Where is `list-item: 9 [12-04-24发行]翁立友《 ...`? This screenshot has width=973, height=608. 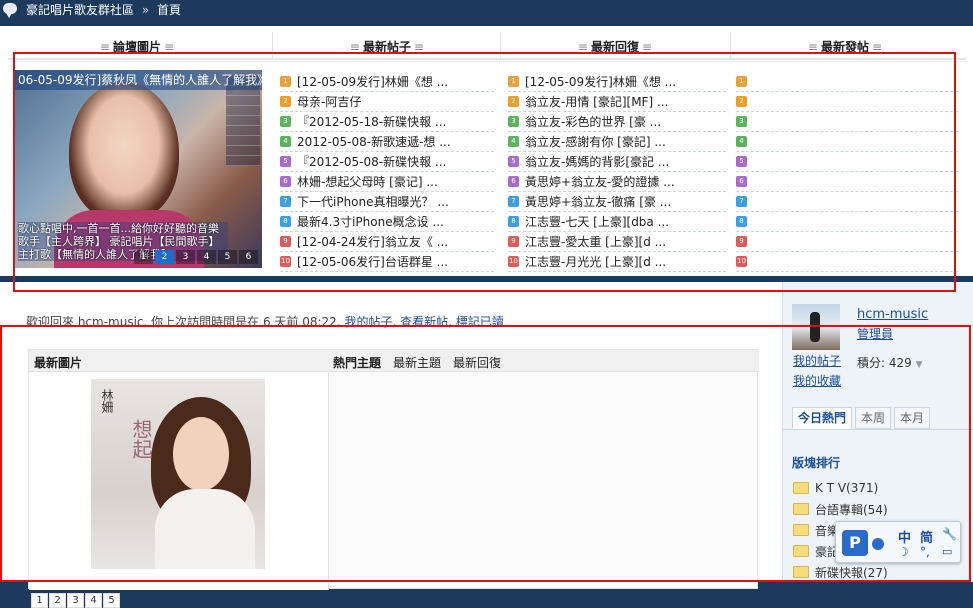
list-item: 9 [12-04-24发行]翁立友《 ... is located at coordinates (387, 242).